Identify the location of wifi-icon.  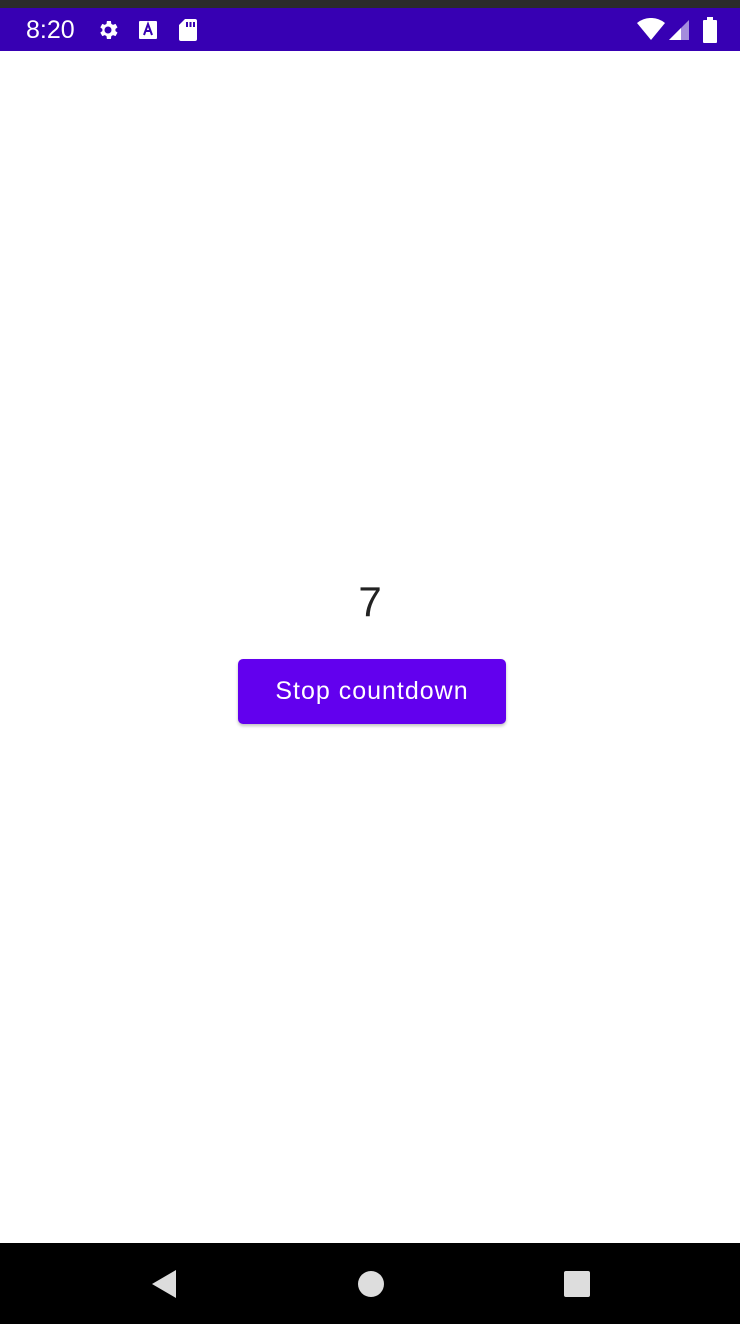
(651, 29).